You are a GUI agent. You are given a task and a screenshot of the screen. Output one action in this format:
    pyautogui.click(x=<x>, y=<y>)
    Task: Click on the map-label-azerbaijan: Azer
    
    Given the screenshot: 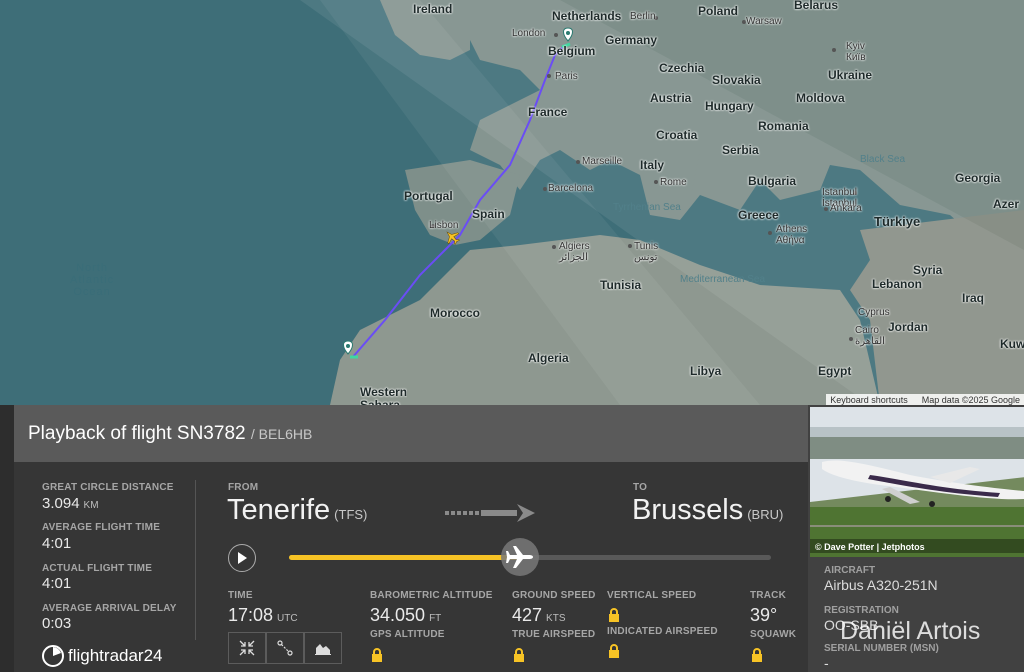 What is the action you would take?
    pyautogui.click(x=1006, y=204)
    